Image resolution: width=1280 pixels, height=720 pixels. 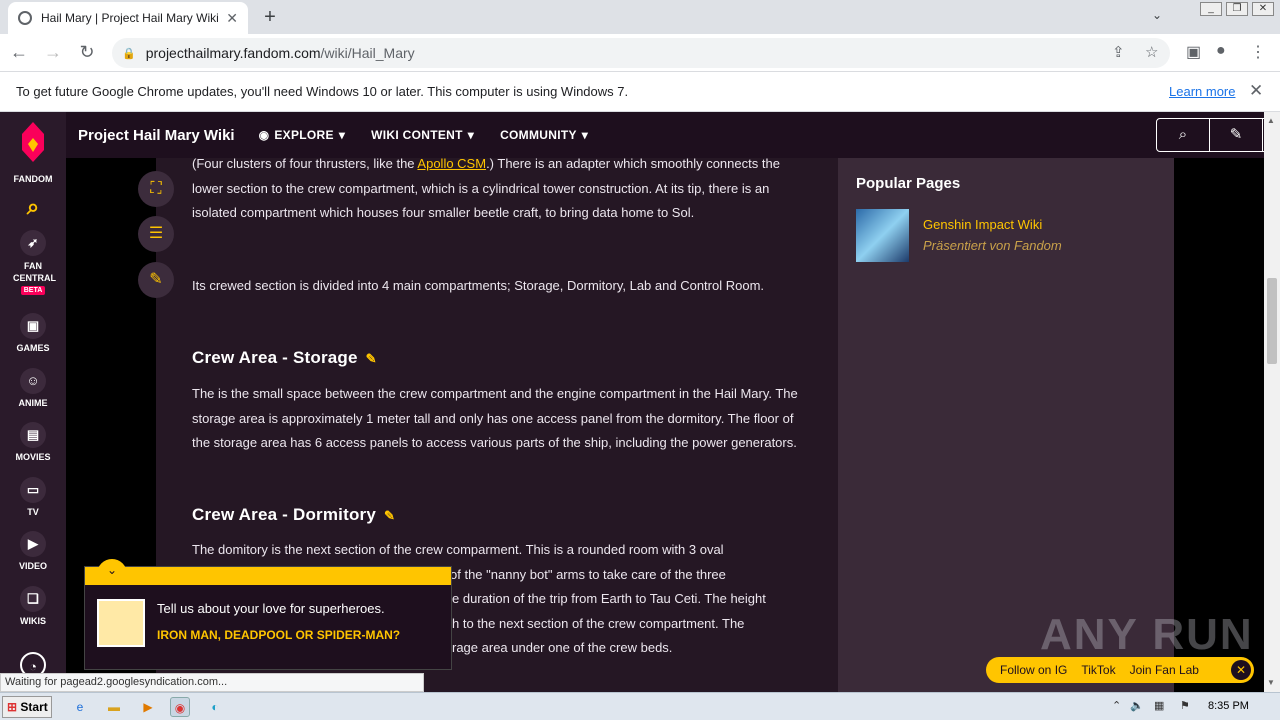 What do you see at coordinates (33, 442) in the screenshot?
I see `sidebar-item-movies: ▤ MOVIES` at bounding box center [33, 442].